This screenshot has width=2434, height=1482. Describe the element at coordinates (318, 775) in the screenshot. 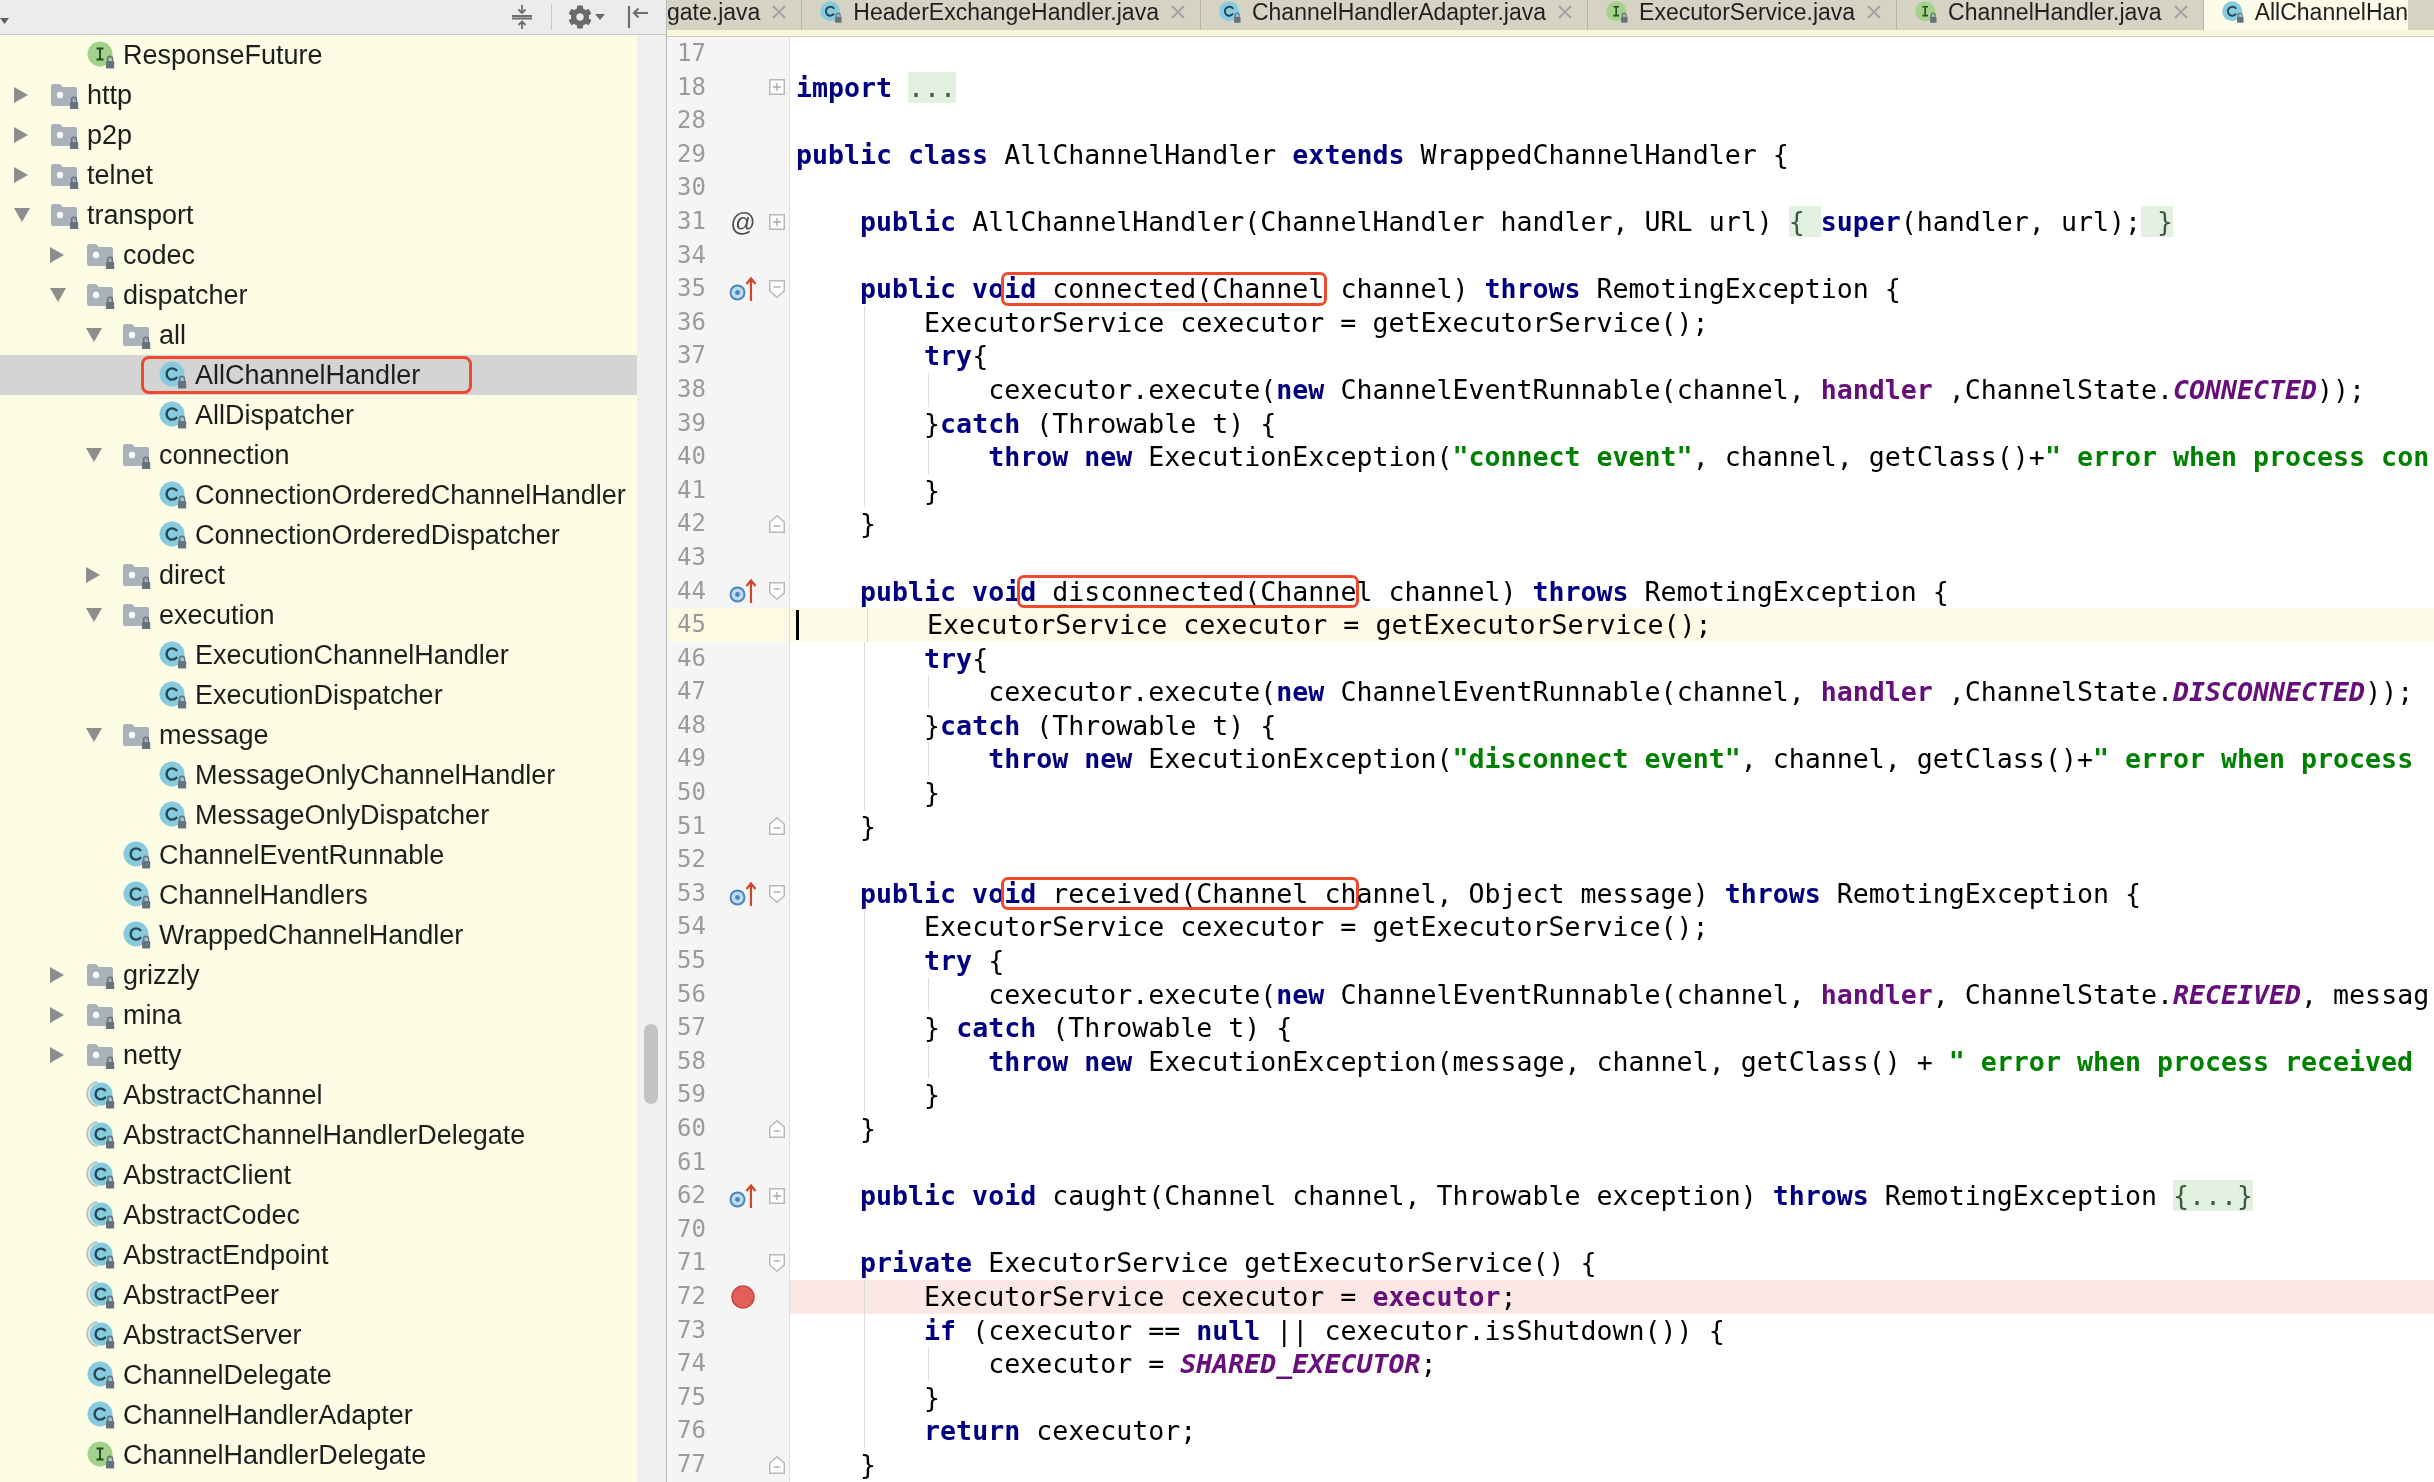

I see `tree-item: MessageOnlyChannelHandler` at that location.